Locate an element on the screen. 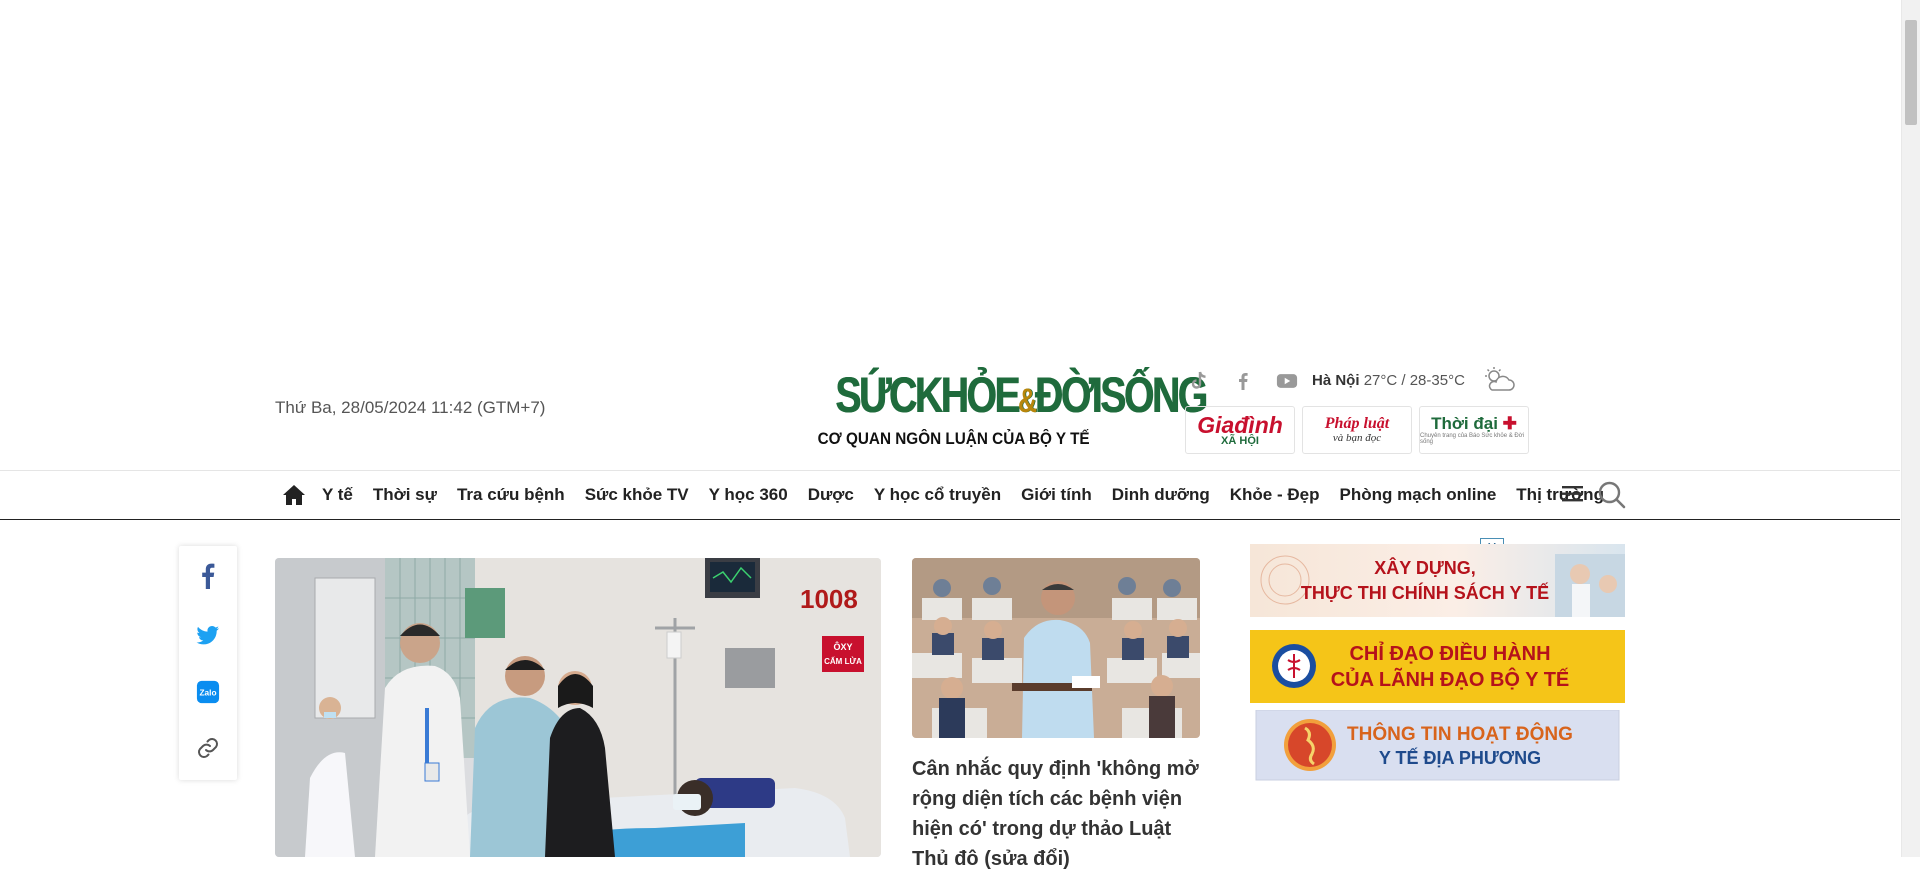  nav-item-khoe-dep: Khỏe - Đẹp is located at coordinates (1275, 495).